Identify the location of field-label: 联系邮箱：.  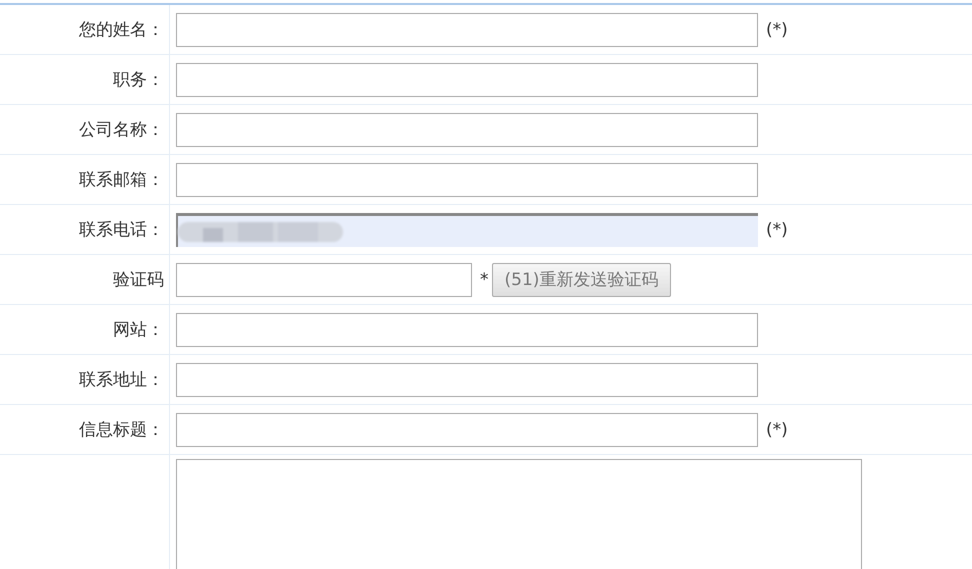
(121, 180).